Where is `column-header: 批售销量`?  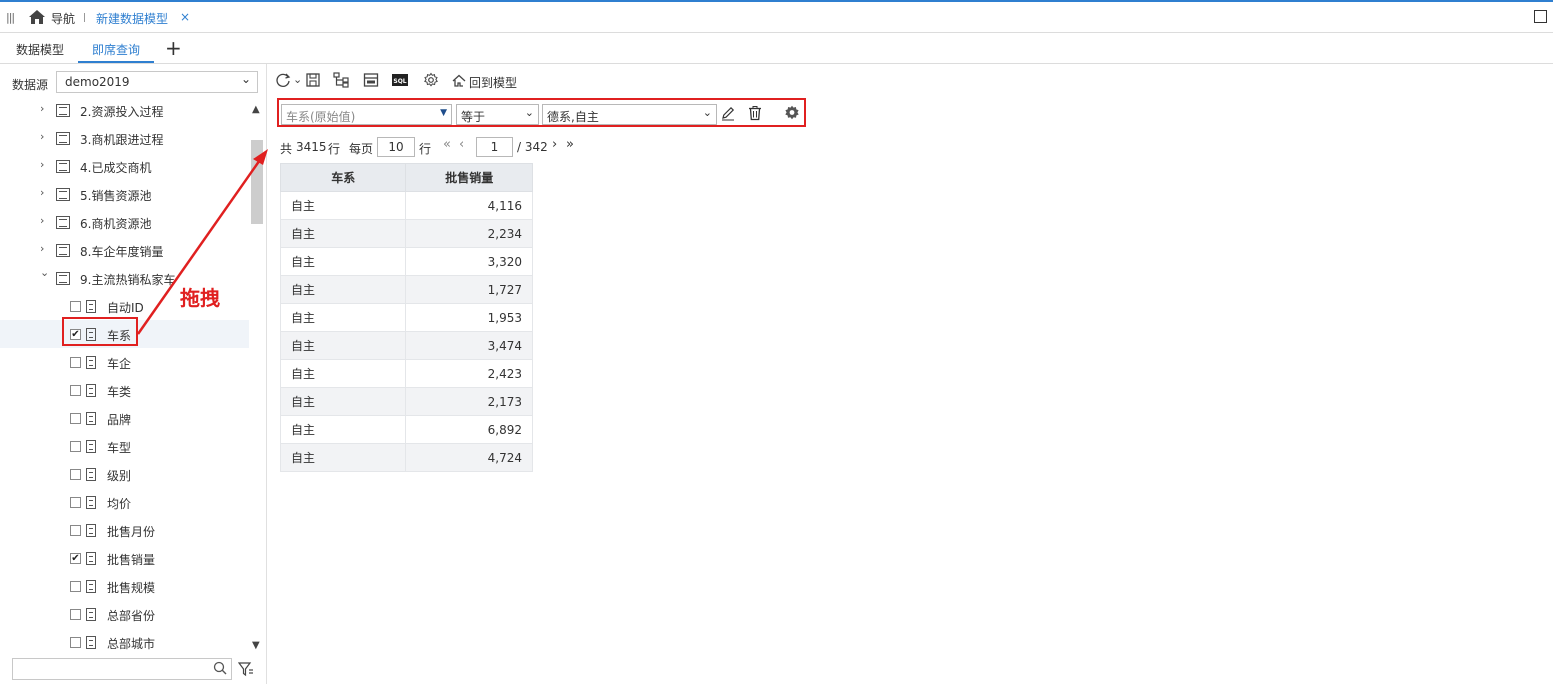
column-header: 批售销量 is located at coordinates (469, 177).